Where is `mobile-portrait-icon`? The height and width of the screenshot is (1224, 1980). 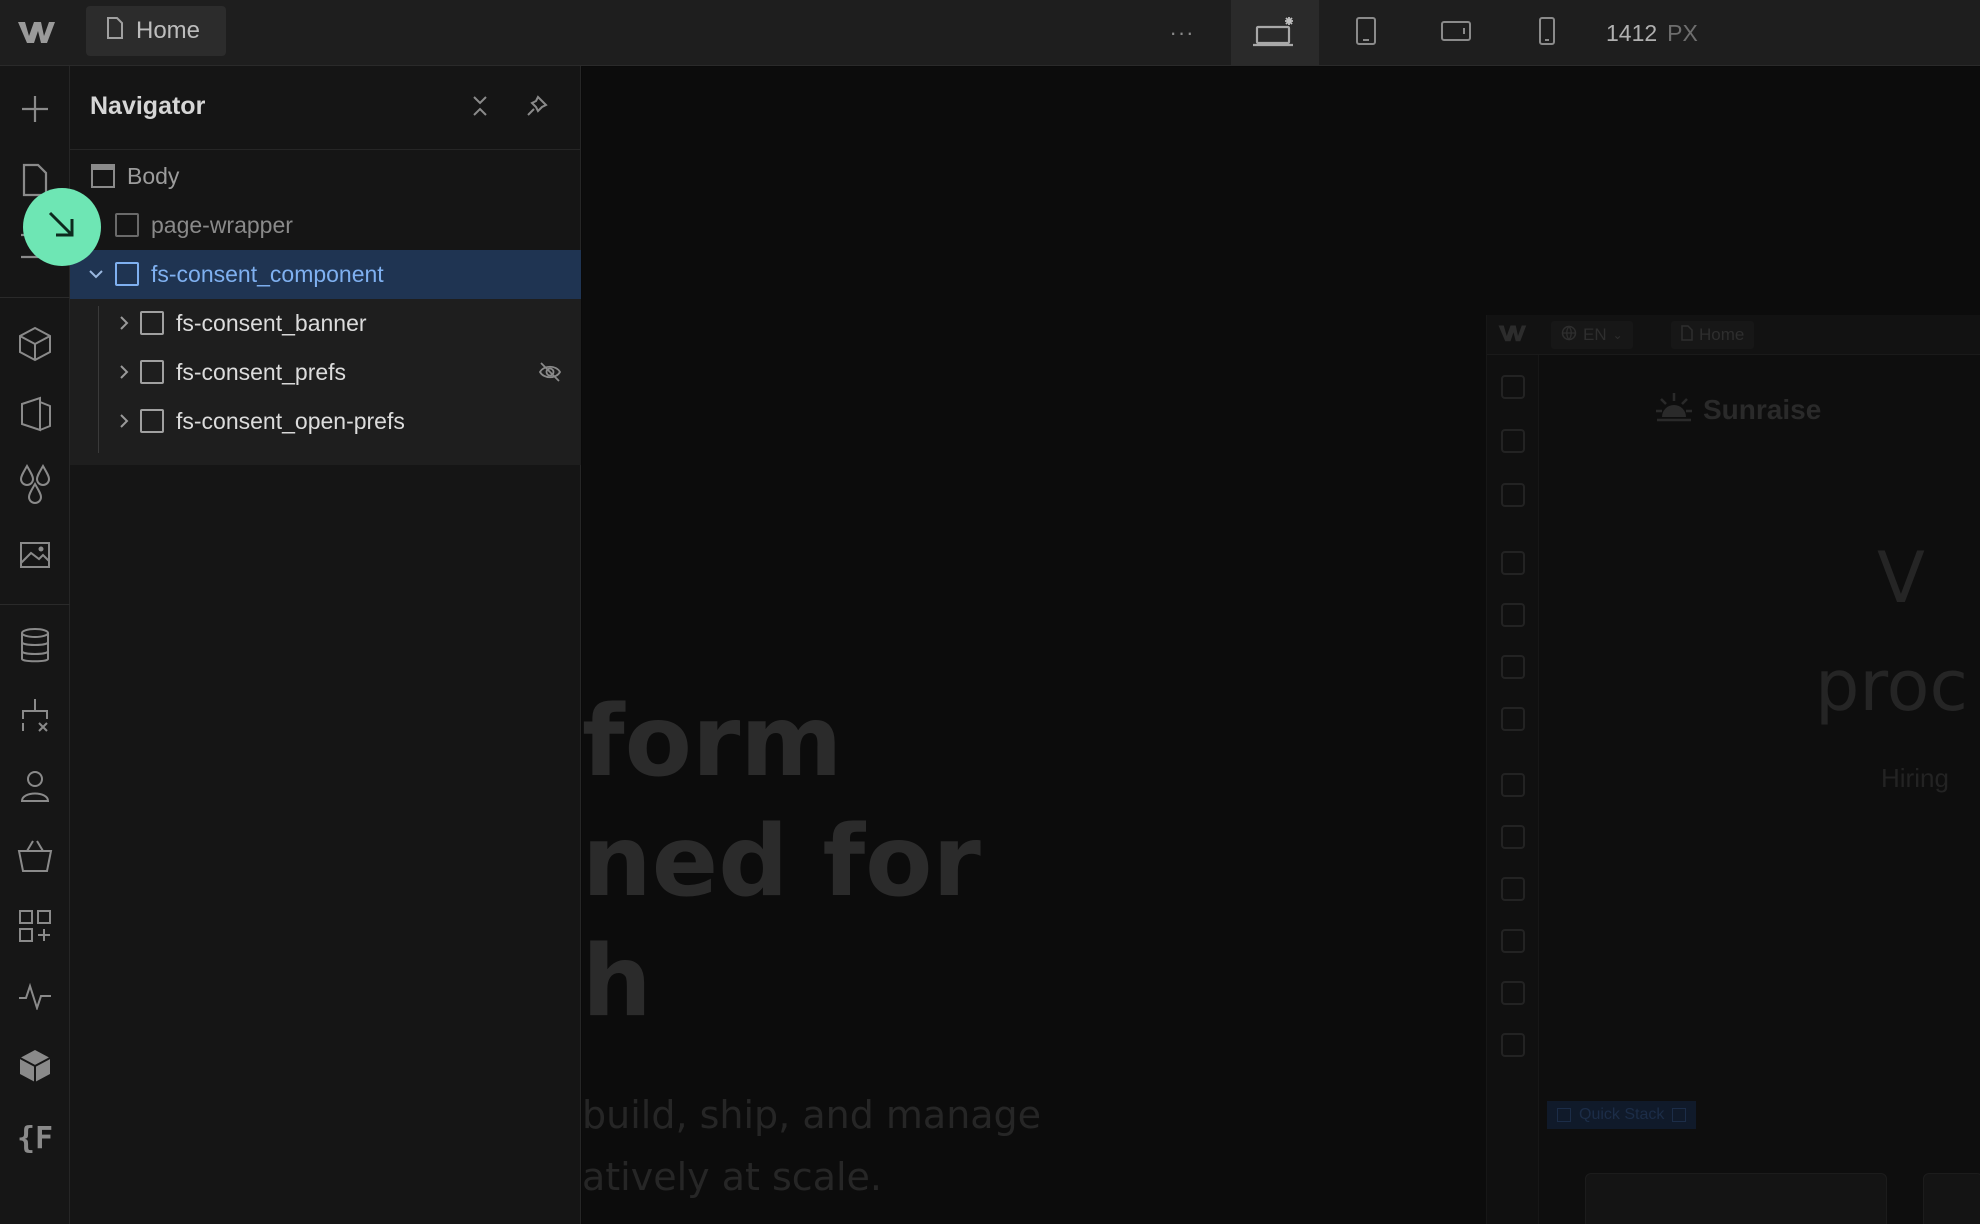
mobile-portrait-icon is located at coordinates (1547, 33).